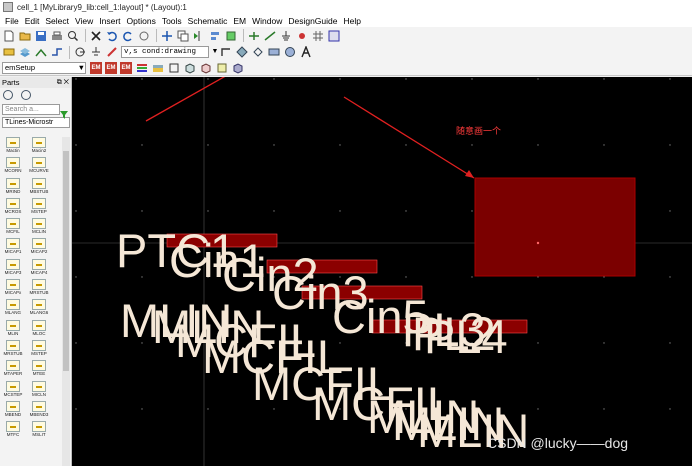 This screenshot has height=466, width=692. What do you see at coordinates (57, 52) in the screenshot?
I see `trace-icon` at bounding box center [57, 52].